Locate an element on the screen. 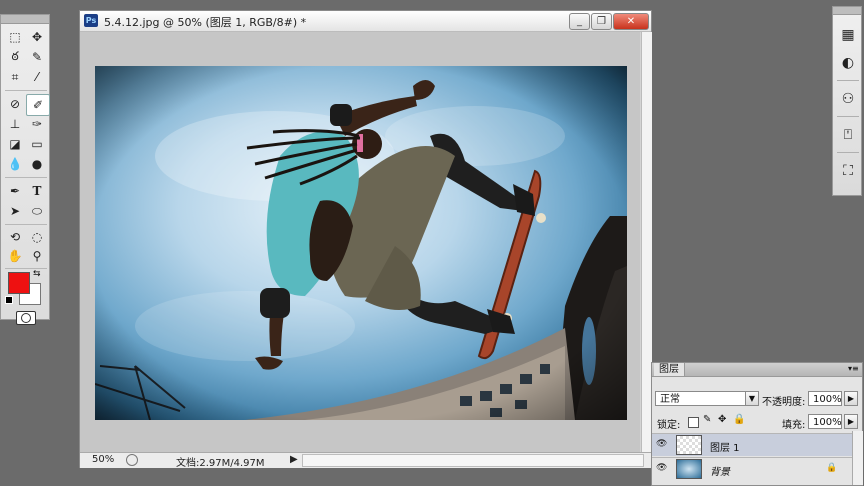  path-select-icon: ➤ is located at coordinates (15, 211).